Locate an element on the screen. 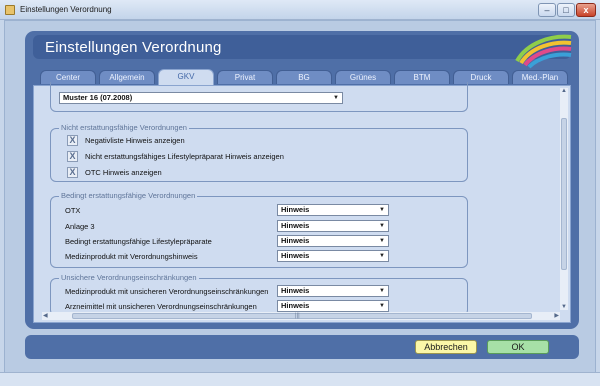 This screenshot has width=600, height=386. checkbox-lifestyle: X is located at coordinates (72, 156).